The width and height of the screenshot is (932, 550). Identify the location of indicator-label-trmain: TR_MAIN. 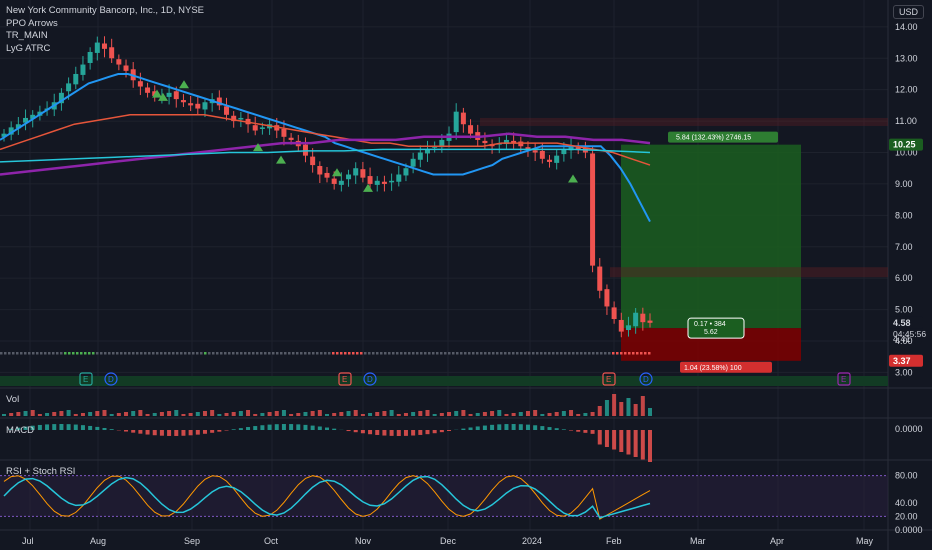
(105, 36).